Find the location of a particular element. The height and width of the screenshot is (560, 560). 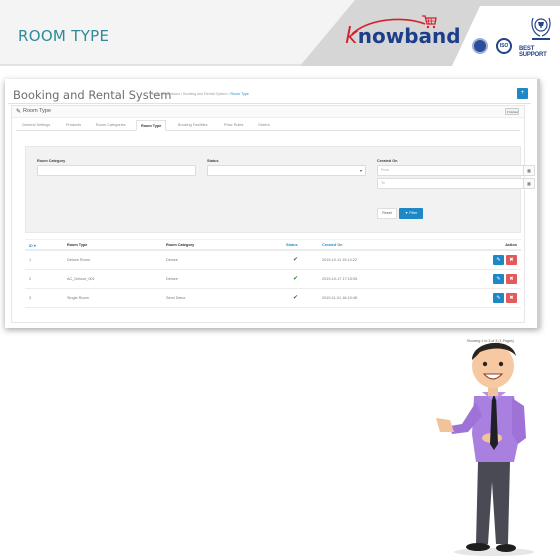

created-from-input: From ▦ is located at coordinates (456, 170).